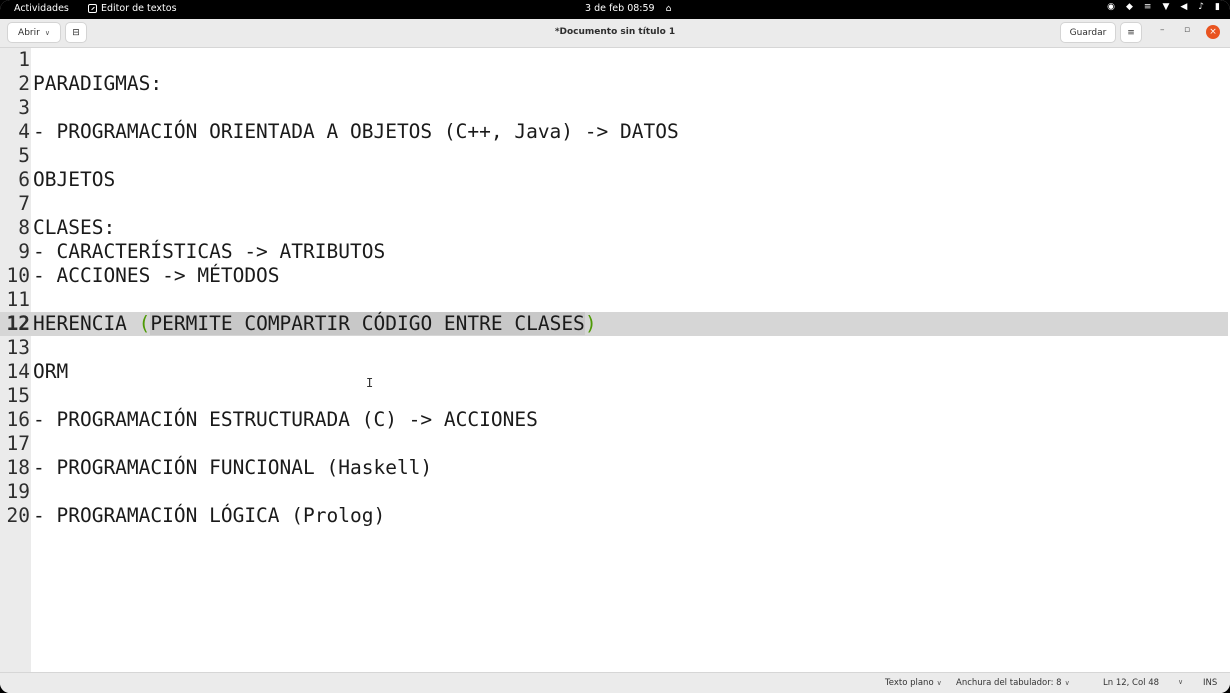 Image resolution: width=1230 pixels, height=693 pixels. What do you see at coordinates (18, 347) in the screenshot?
I see `line-number: 13` at bounding box center [18, 347].